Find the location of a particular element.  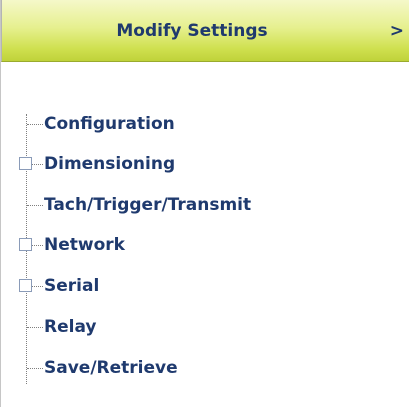

tree-item-network: Network is located at coordinates (205, 245).